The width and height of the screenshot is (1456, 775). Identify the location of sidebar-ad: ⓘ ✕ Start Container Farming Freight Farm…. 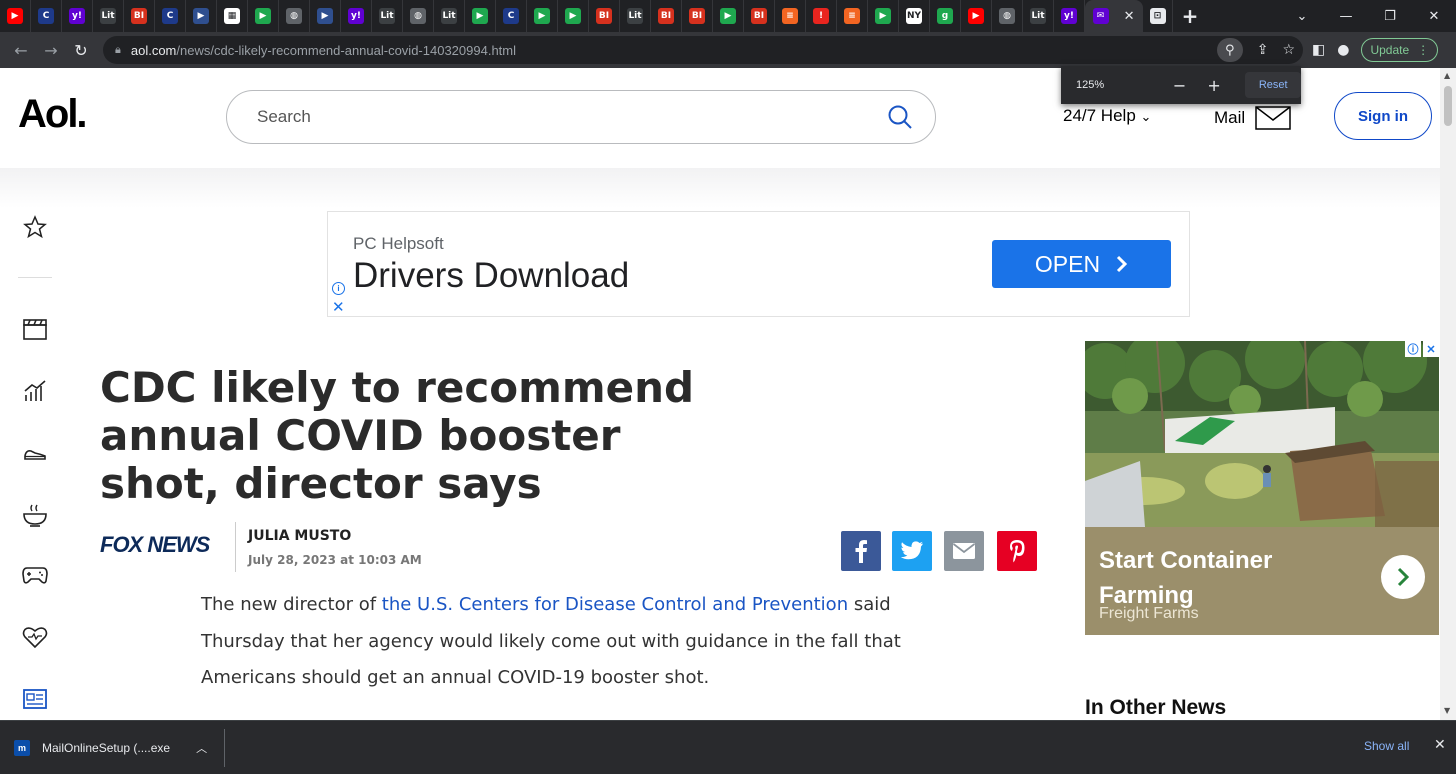
(1262, 488).